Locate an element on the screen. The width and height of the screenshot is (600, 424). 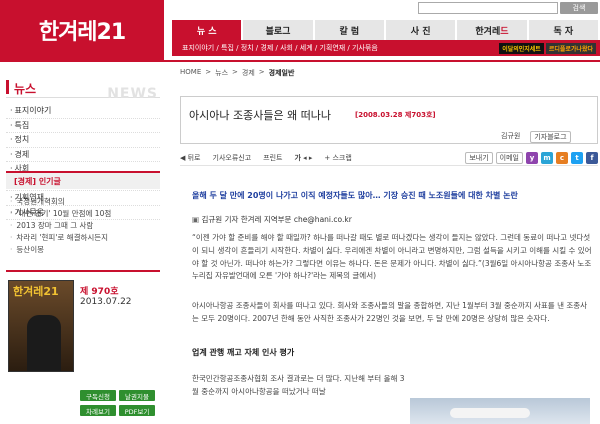
email-button: 이메일 is located at coordinates (509, 157).